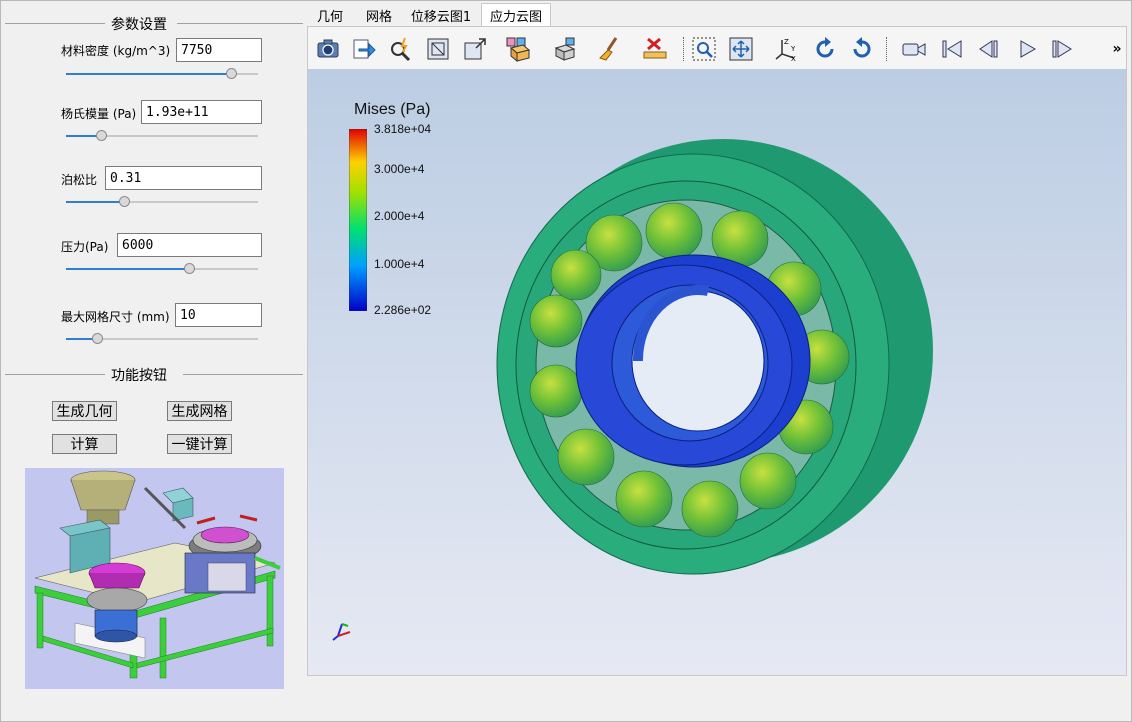 This screenshot has height=722, width=1132. What do you see at coordinates (989, 49) in the screenshot?
I see `prev-frame-icon` at bounding box center [989, 49].